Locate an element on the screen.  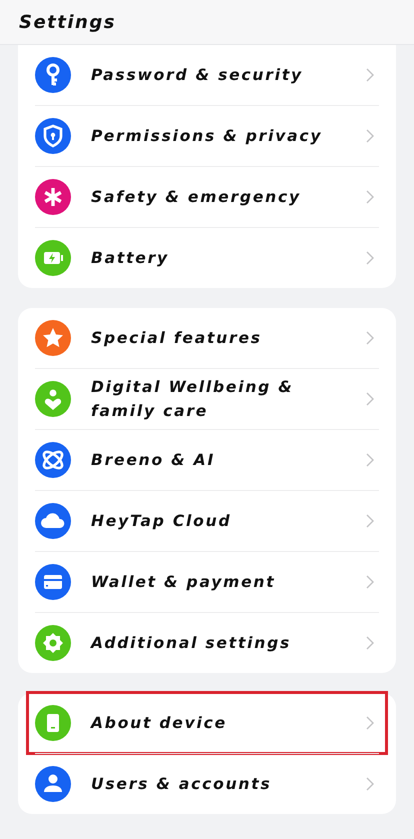
item-label: About device is located at coordinates (159, 723).